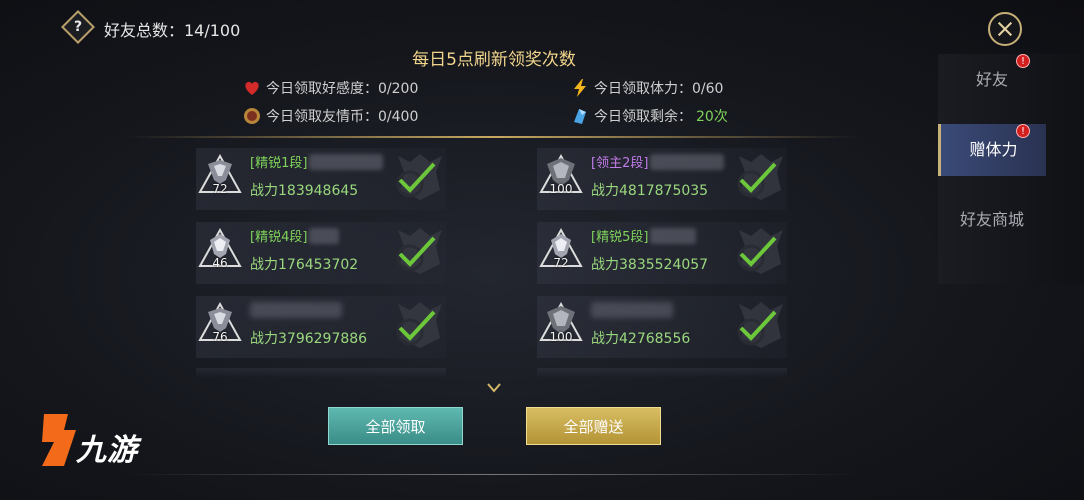  I want to click on rank-title: [领主2段], so click(658, 161).